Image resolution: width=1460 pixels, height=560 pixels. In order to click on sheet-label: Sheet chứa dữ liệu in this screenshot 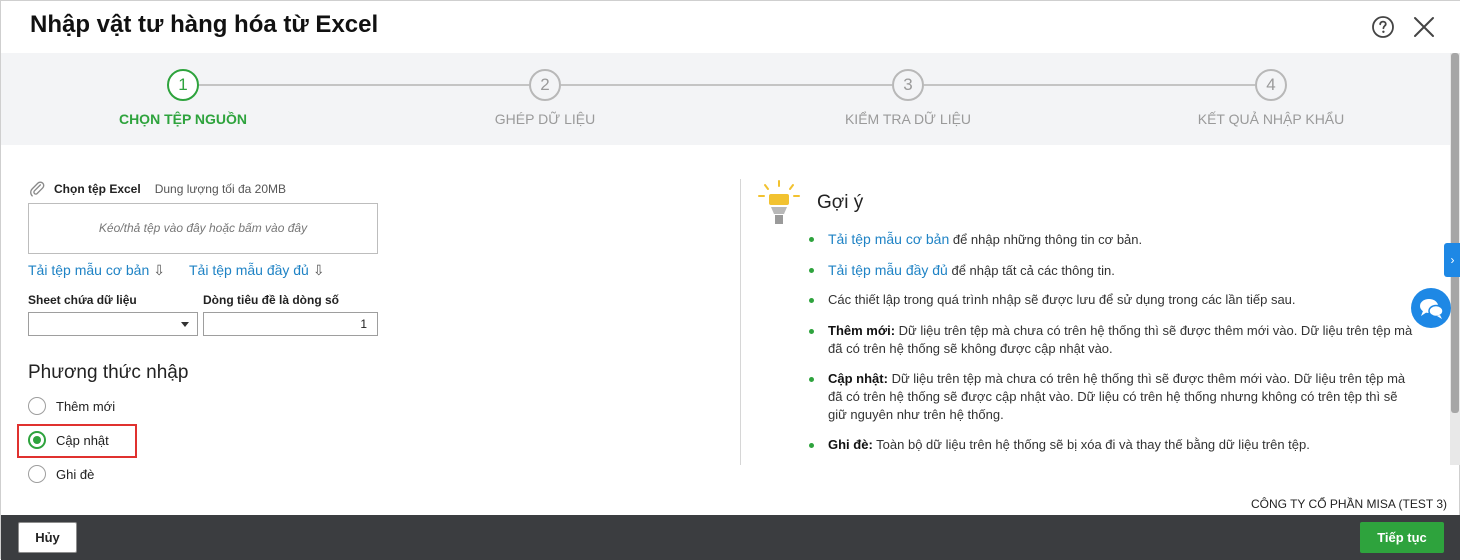, I will do `click(82, 300)`.